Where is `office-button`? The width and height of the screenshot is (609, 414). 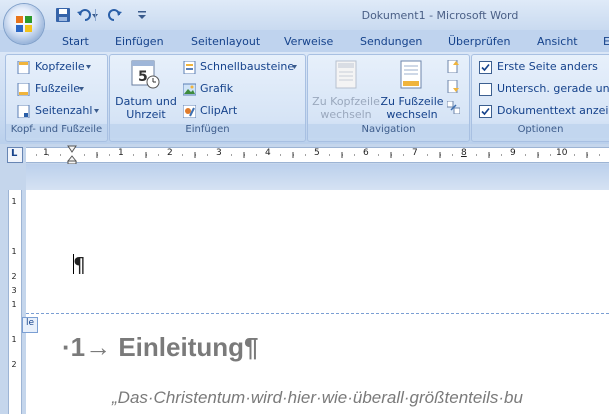 office-button is located at coordinates (24, 24).